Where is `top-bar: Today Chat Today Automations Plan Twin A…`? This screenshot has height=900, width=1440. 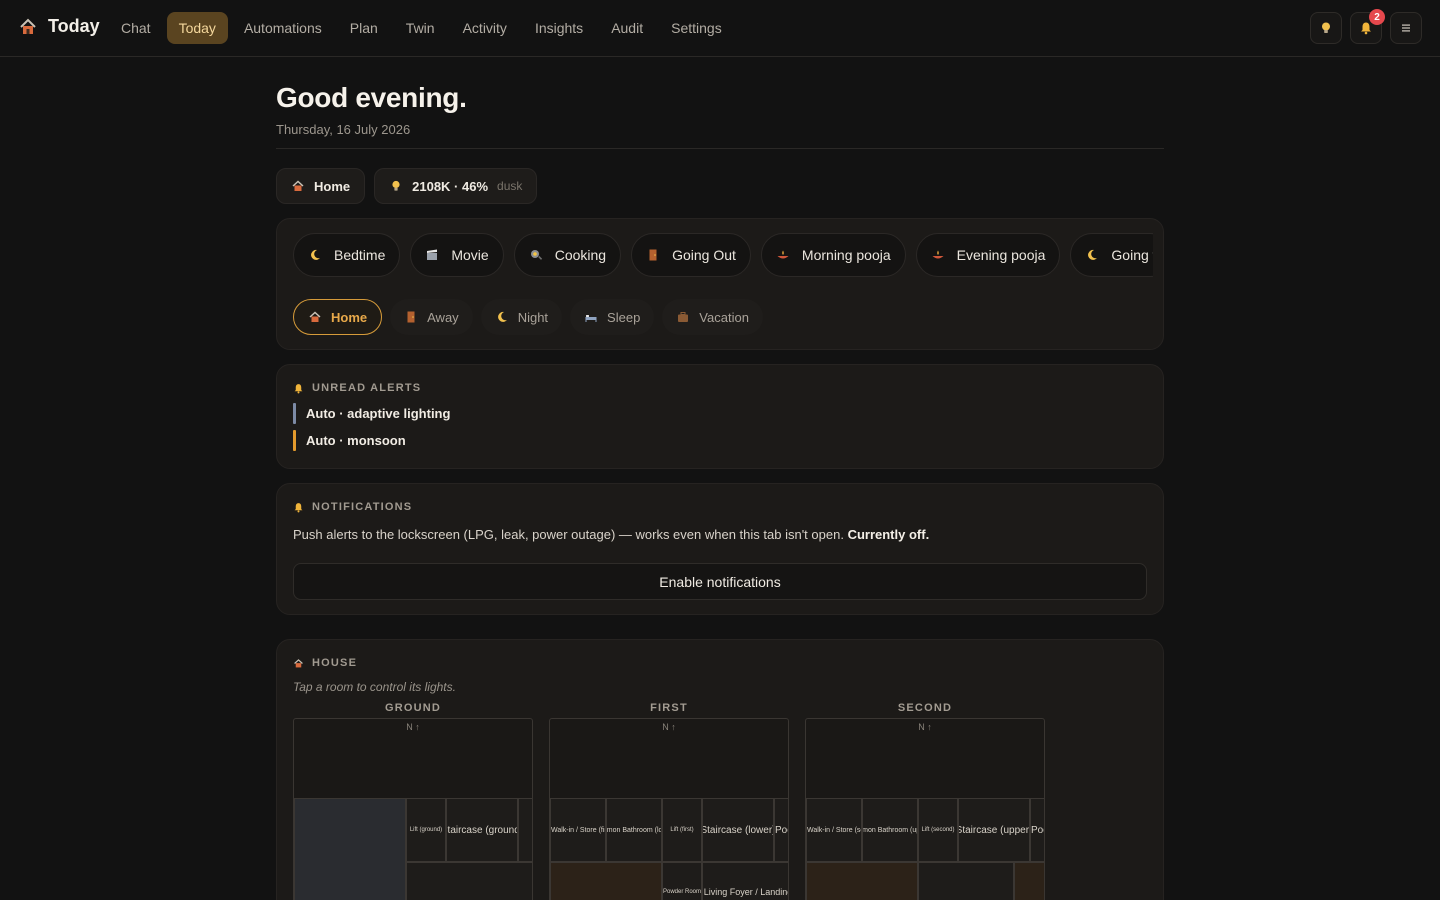
top-bar: Today Chat Today Automations Plan Twin A… is located at coordinates (720, 28).